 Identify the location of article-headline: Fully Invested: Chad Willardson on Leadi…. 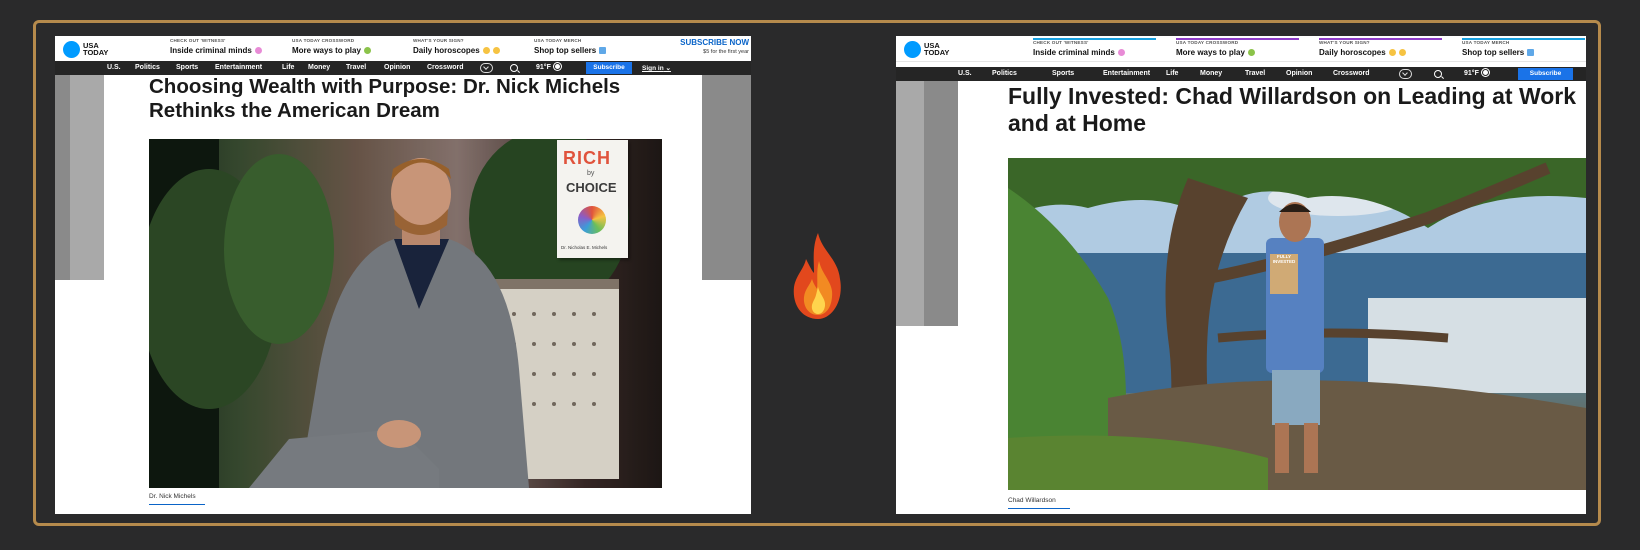
(1292, 110).